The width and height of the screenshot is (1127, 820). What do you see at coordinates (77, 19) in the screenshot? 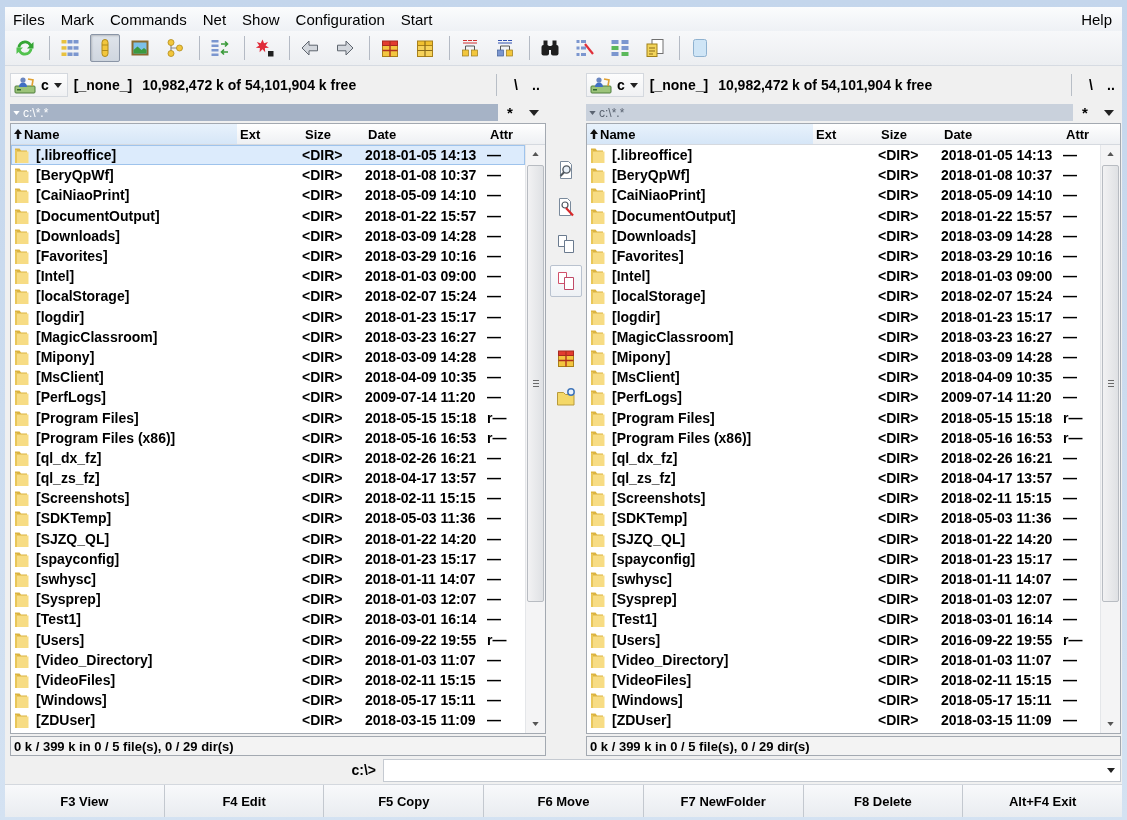
I see `menu-item: Mark` at bounding box center [77, 19].